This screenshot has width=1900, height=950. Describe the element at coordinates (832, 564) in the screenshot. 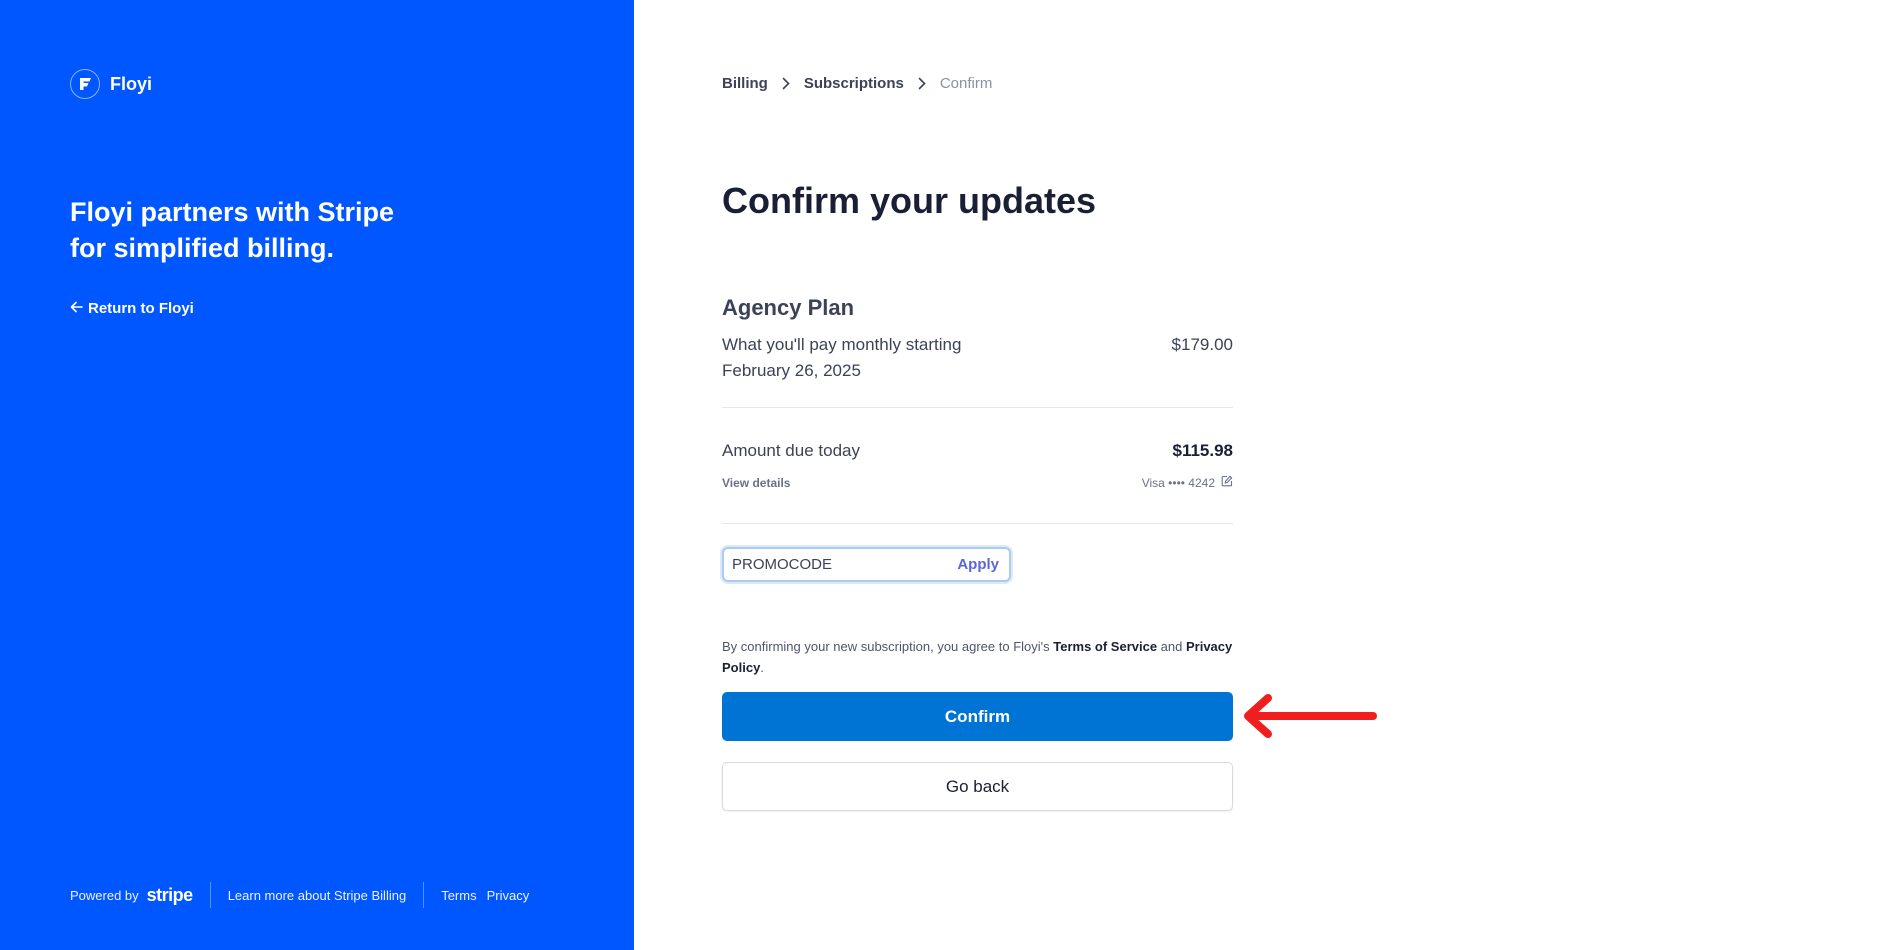

I see `promo-code-input` at that location.